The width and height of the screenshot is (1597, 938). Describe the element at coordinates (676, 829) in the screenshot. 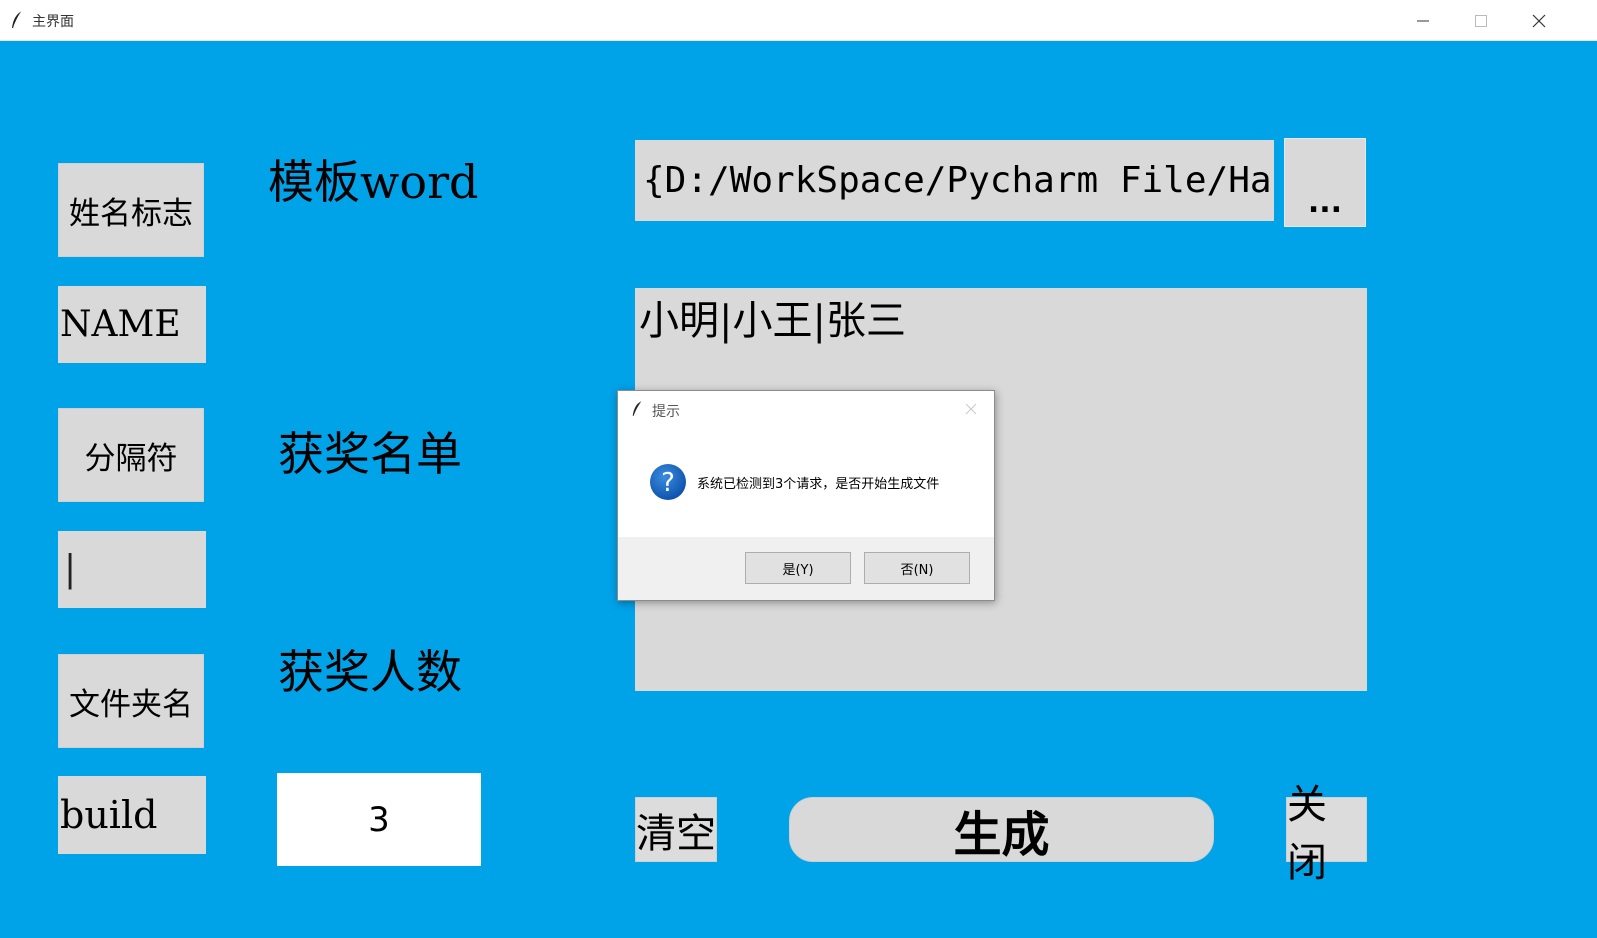

I see `clear-button: 清空` at that location.